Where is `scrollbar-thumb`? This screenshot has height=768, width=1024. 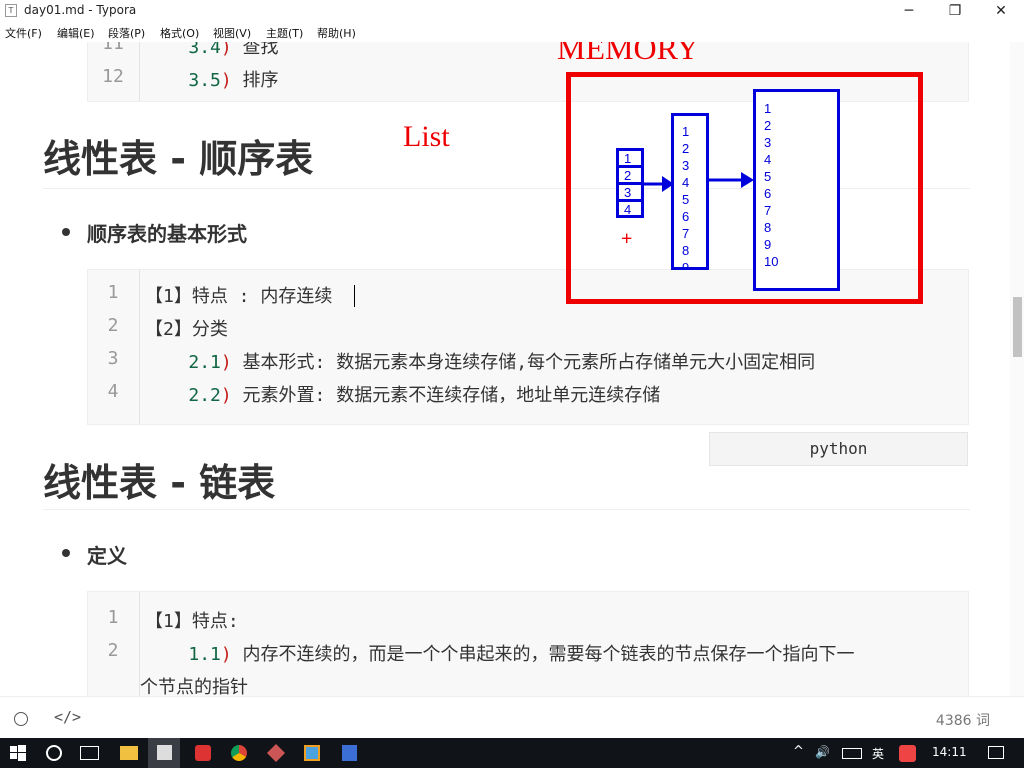 scrollbar-thumb is located at coordinates (1017, 327).